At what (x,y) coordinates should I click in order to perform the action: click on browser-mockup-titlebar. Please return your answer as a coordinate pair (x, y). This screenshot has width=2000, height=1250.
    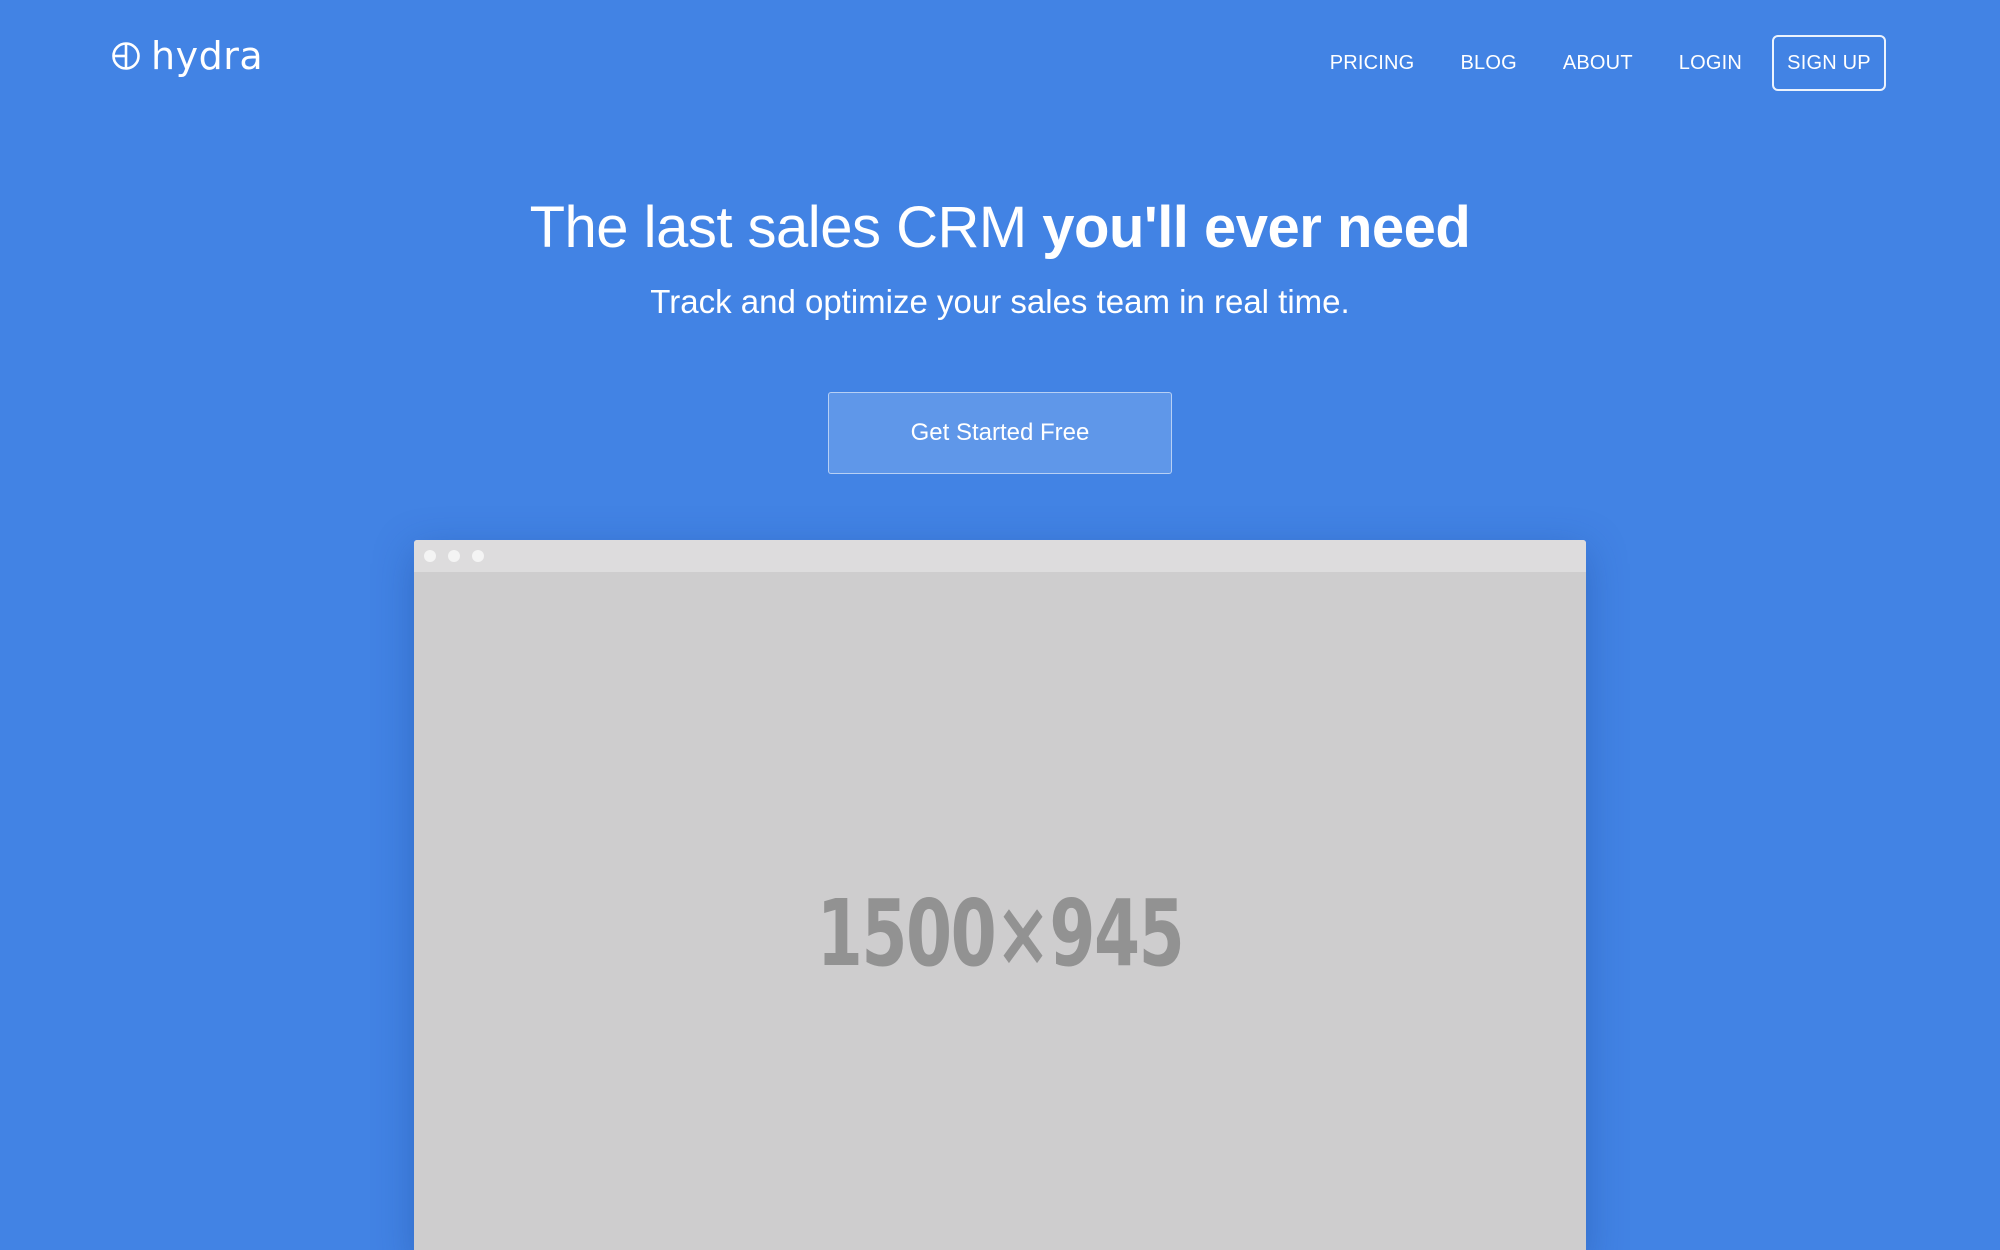
    Looking at the image, I should click on (1000, 556).